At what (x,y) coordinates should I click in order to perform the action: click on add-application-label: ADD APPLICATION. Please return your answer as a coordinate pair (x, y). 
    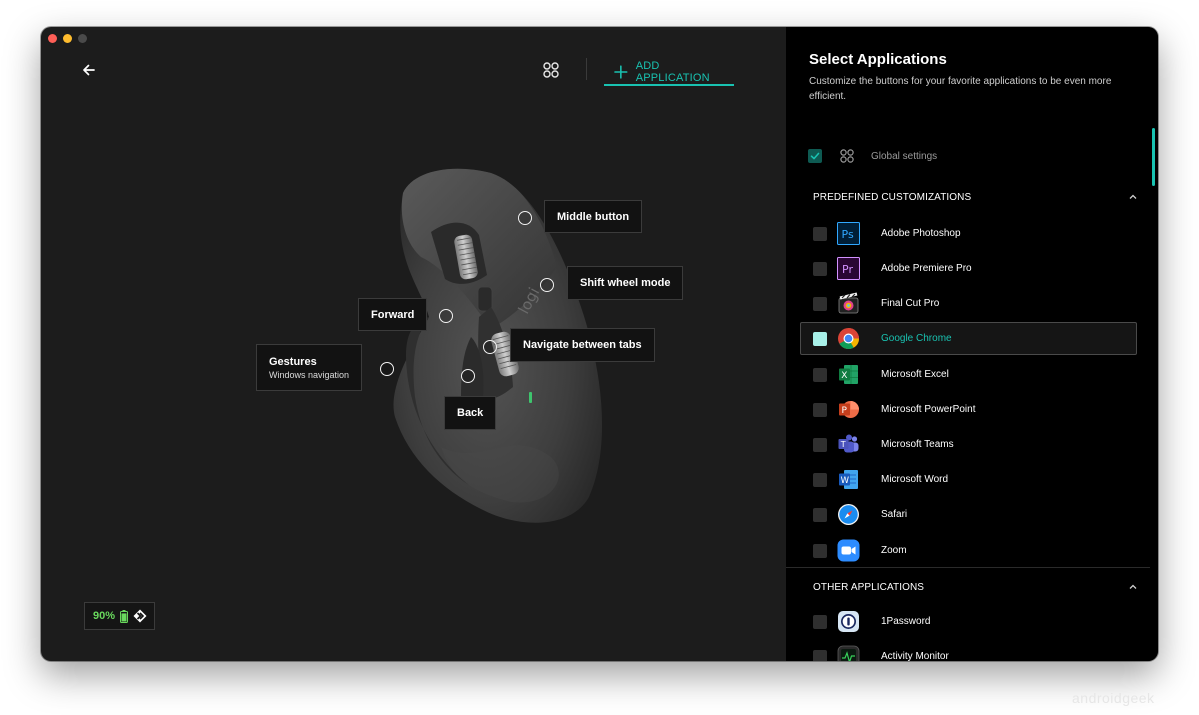
    Looking at the image, I should click on (672, 71).